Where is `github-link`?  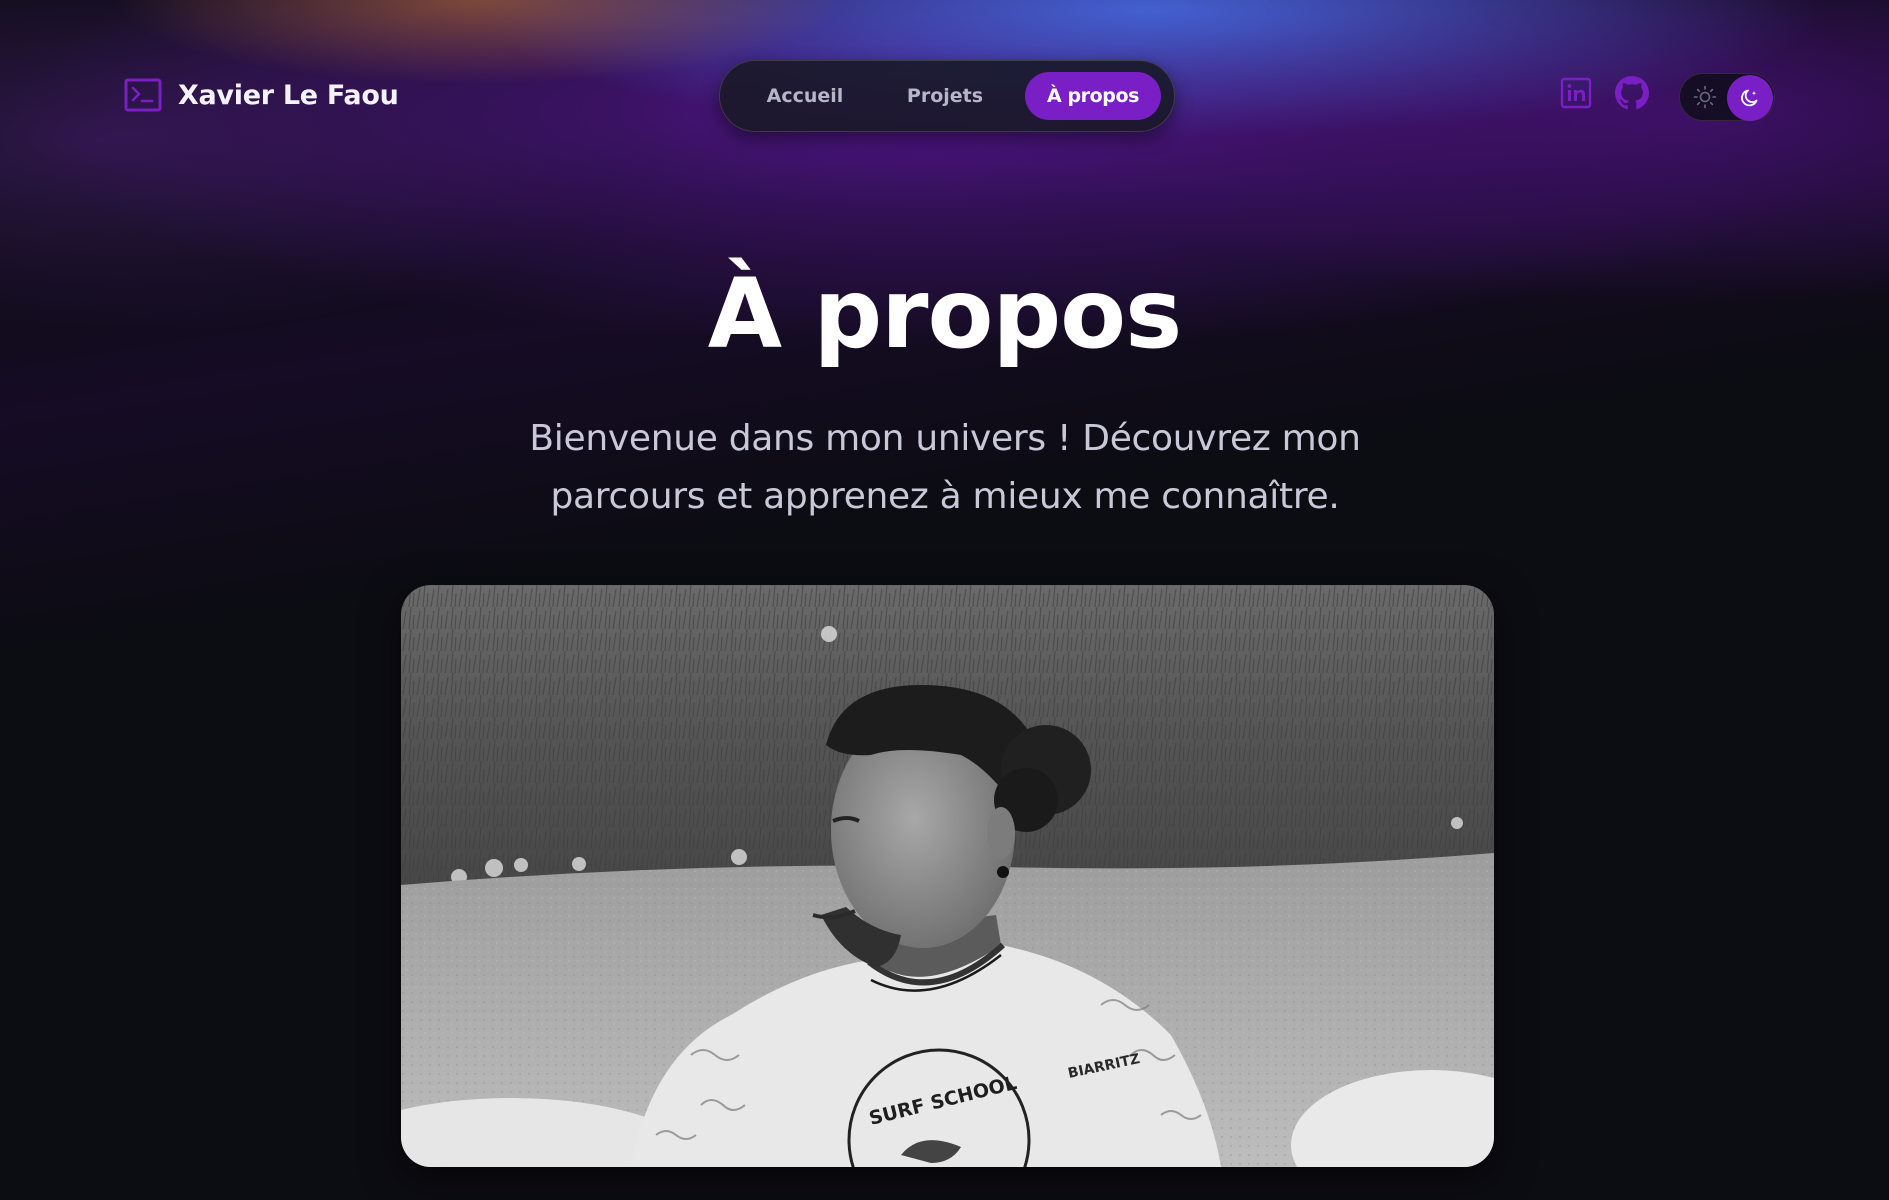
github-link is located at coordinates (1632, 95).